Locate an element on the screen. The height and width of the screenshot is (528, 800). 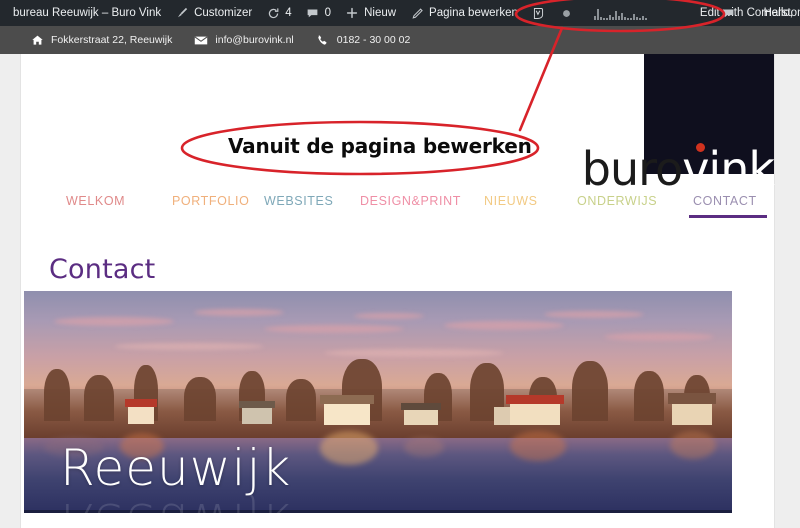
contact-email: info@burovink.nl is located at coordinates (244, 40).